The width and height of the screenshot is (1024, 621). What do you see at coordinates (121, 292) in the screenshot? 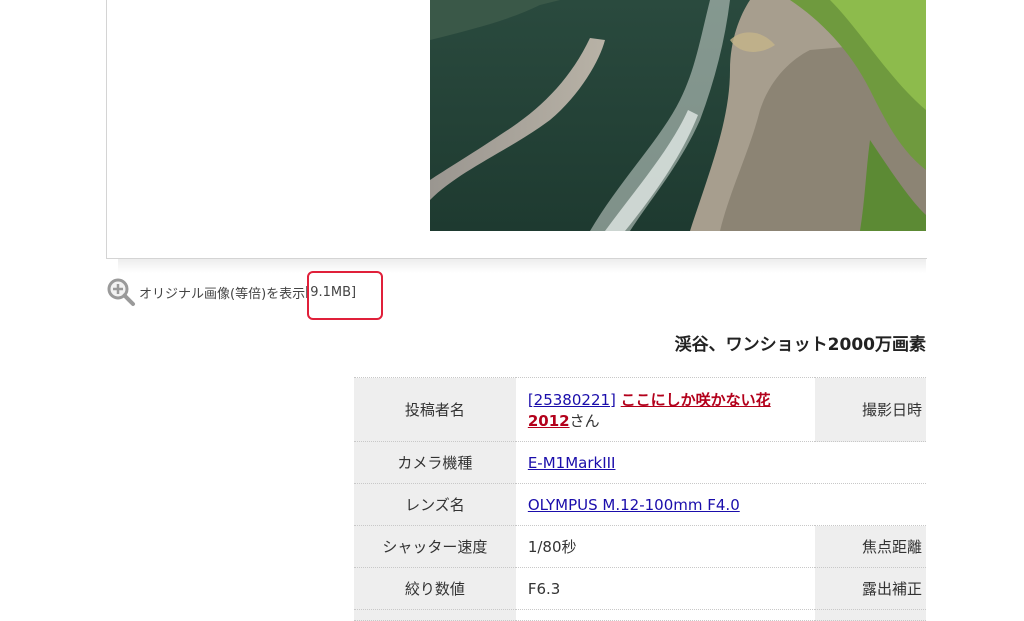
I see `zoom-in-icon` at bounding box center [121, 292].